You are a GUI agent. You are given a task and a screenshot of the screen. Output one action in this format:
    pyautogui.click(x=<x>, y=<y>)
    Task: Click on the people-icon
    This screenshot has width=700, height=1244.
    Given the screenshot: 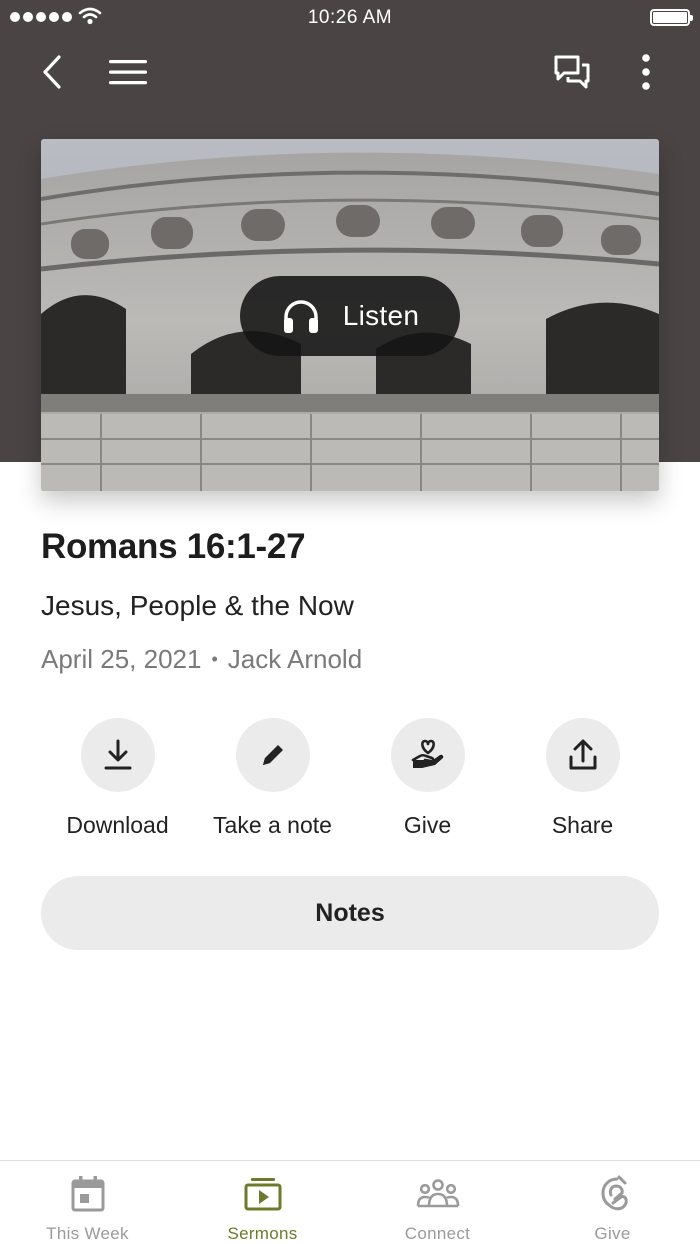 What is the action you would take?
    pyautogui.click(x=437, y=1193)
    